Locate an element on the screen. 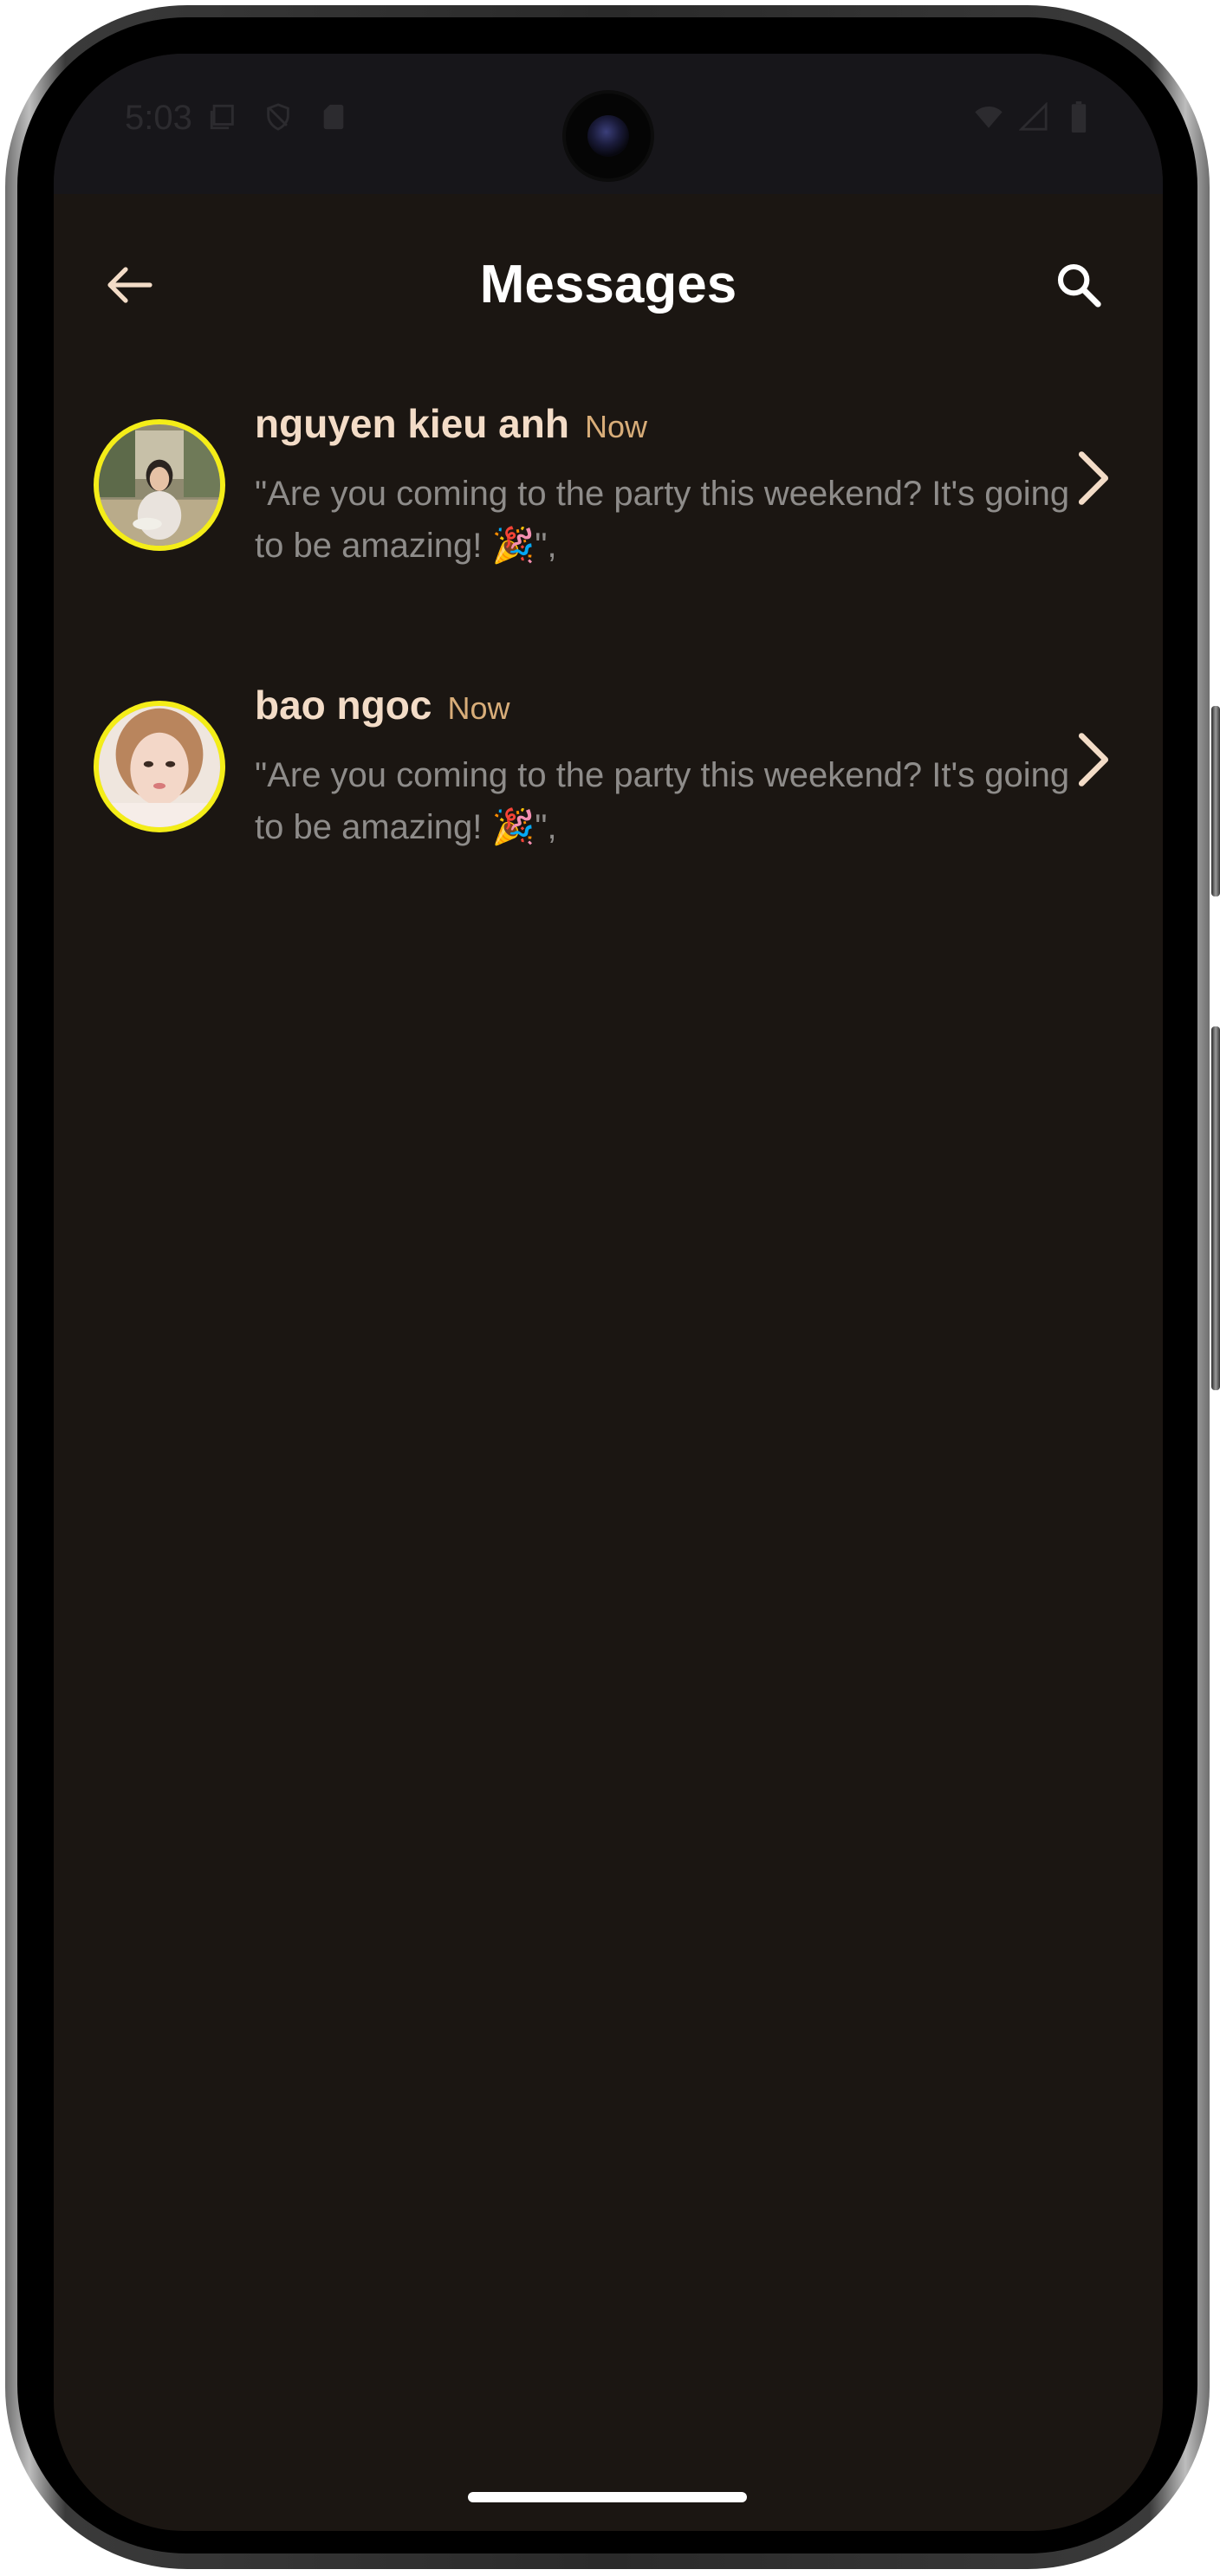 The image size is (1220, 2576). status-bar: 5:03 is located at coordinates (608, 124).